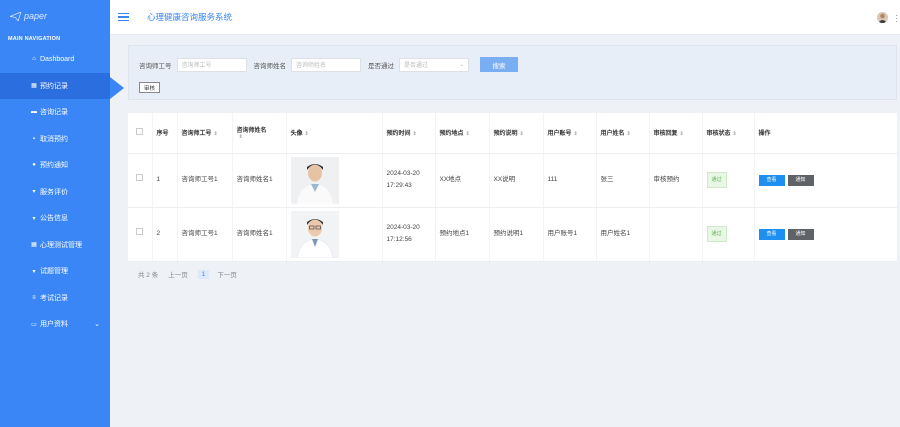 Image resolution: width=900 pixels, height=427 pixels. I want to click on cell-time: 2024-03-20 17:12:56, so click(408, 234).